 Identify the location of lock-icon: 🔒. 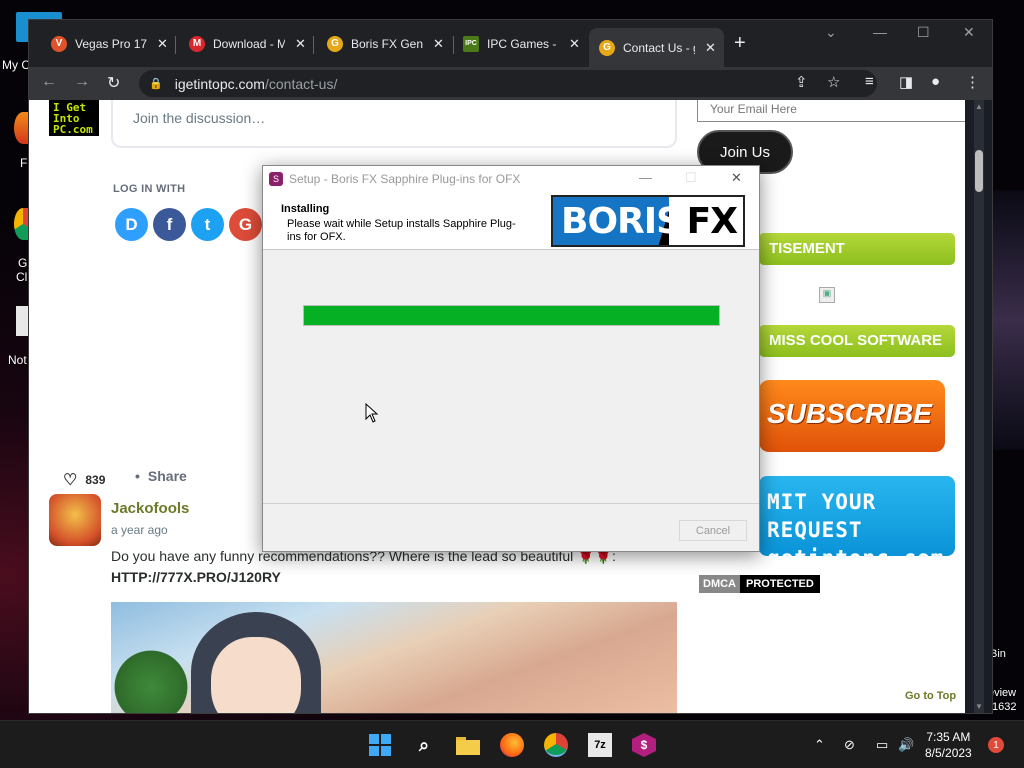
(156, 83).